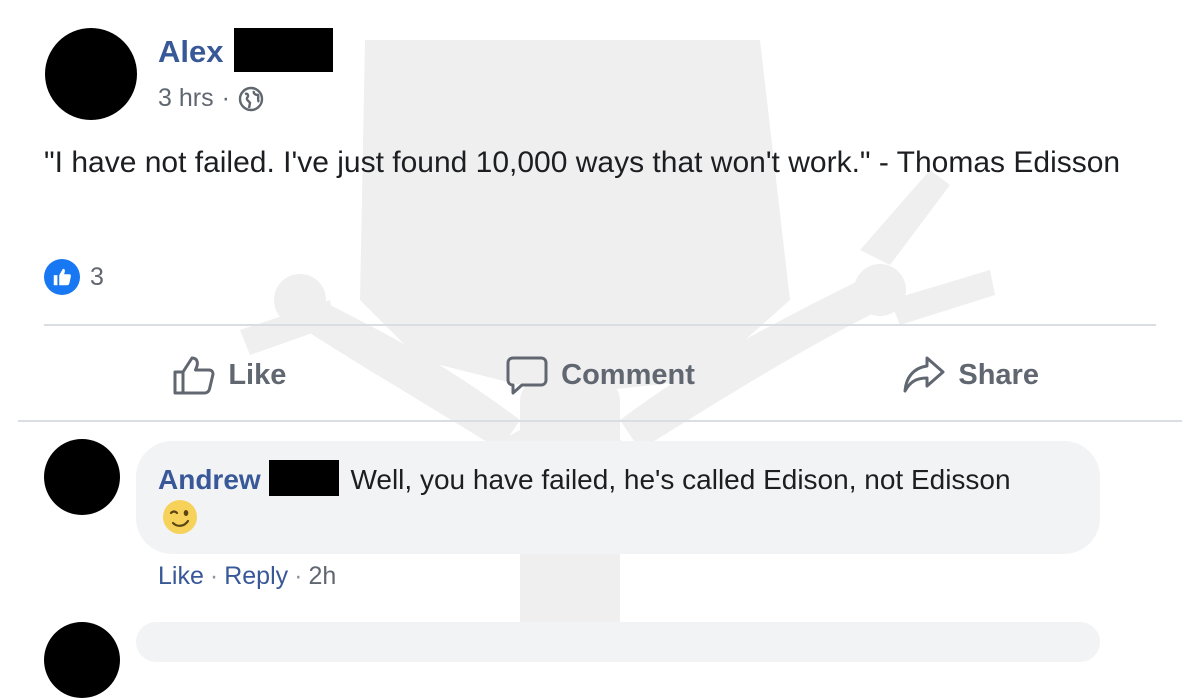 This screenshot has height=698, width=1200. I want to click on comment-actions: Like · Reply · 2h, so click(247, 576).